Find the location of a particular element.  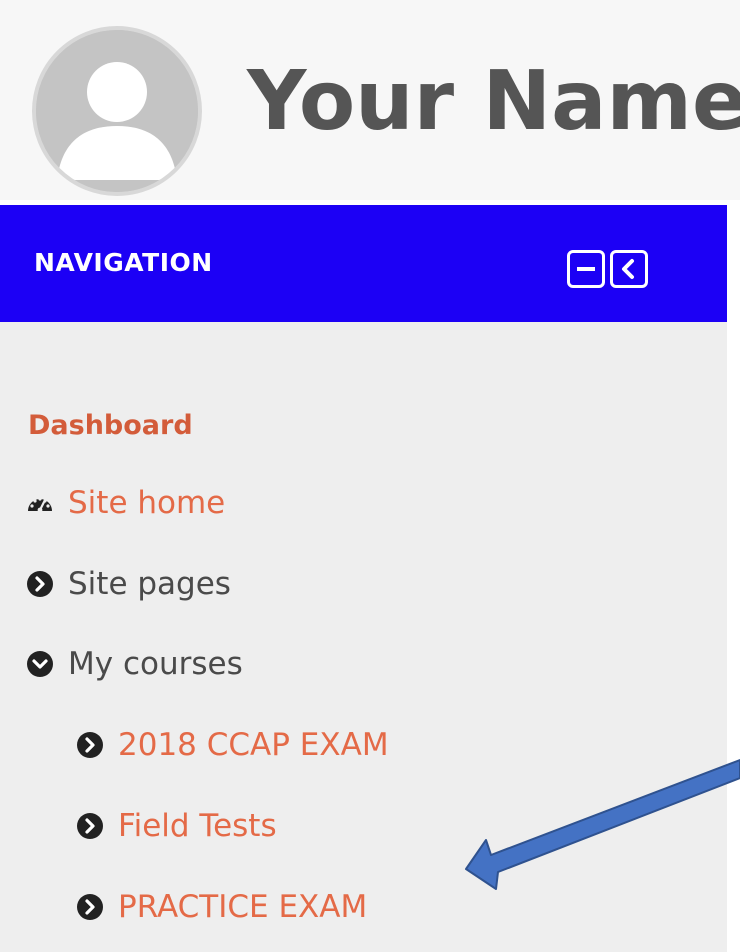

minus-icon is located at coordinates (586, 269).